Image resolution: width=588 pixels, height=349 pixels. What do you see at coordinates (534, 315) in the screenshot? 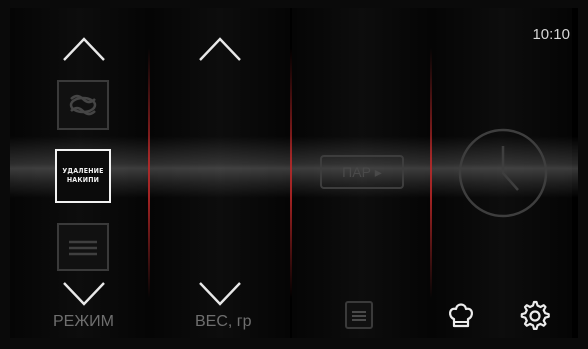
I see `gear-icon` at bounding box center [534, 315].